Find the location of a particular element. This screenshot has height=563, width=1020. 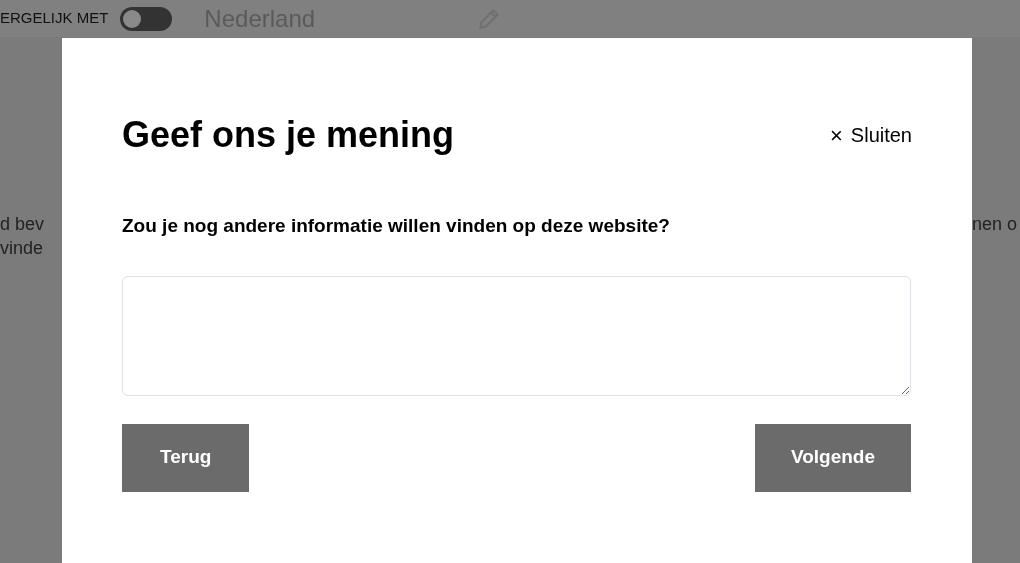

compare-label: ERGELIJK MET is located at coordinates (54, 18).